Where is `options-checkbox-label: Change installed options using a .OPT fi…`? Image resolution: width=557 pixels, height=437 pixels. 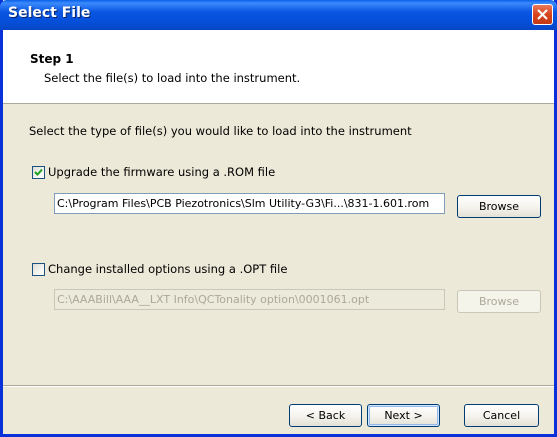
options-checkbox-label: Change installed options using a .OPT fi… is located at coordinates (167, 269).